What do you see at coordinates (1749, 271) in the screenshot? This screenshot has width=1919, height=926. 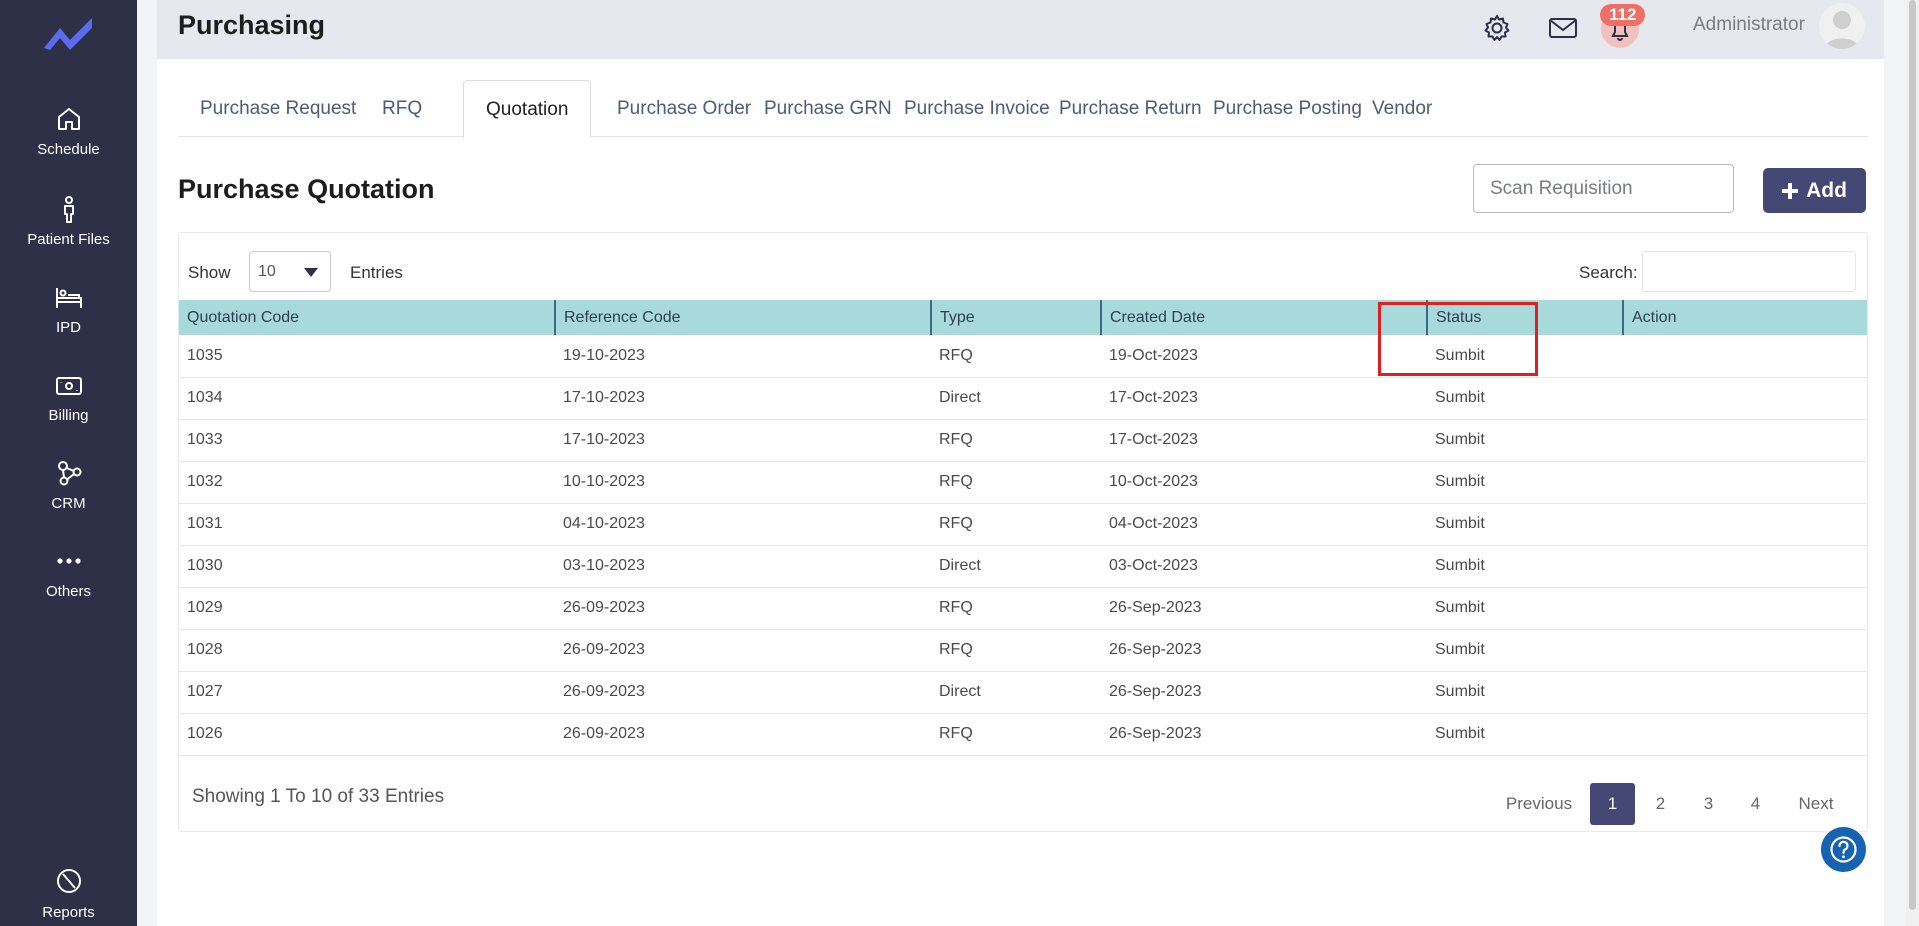 I see `search-input` at bounding box center [1749, 271].